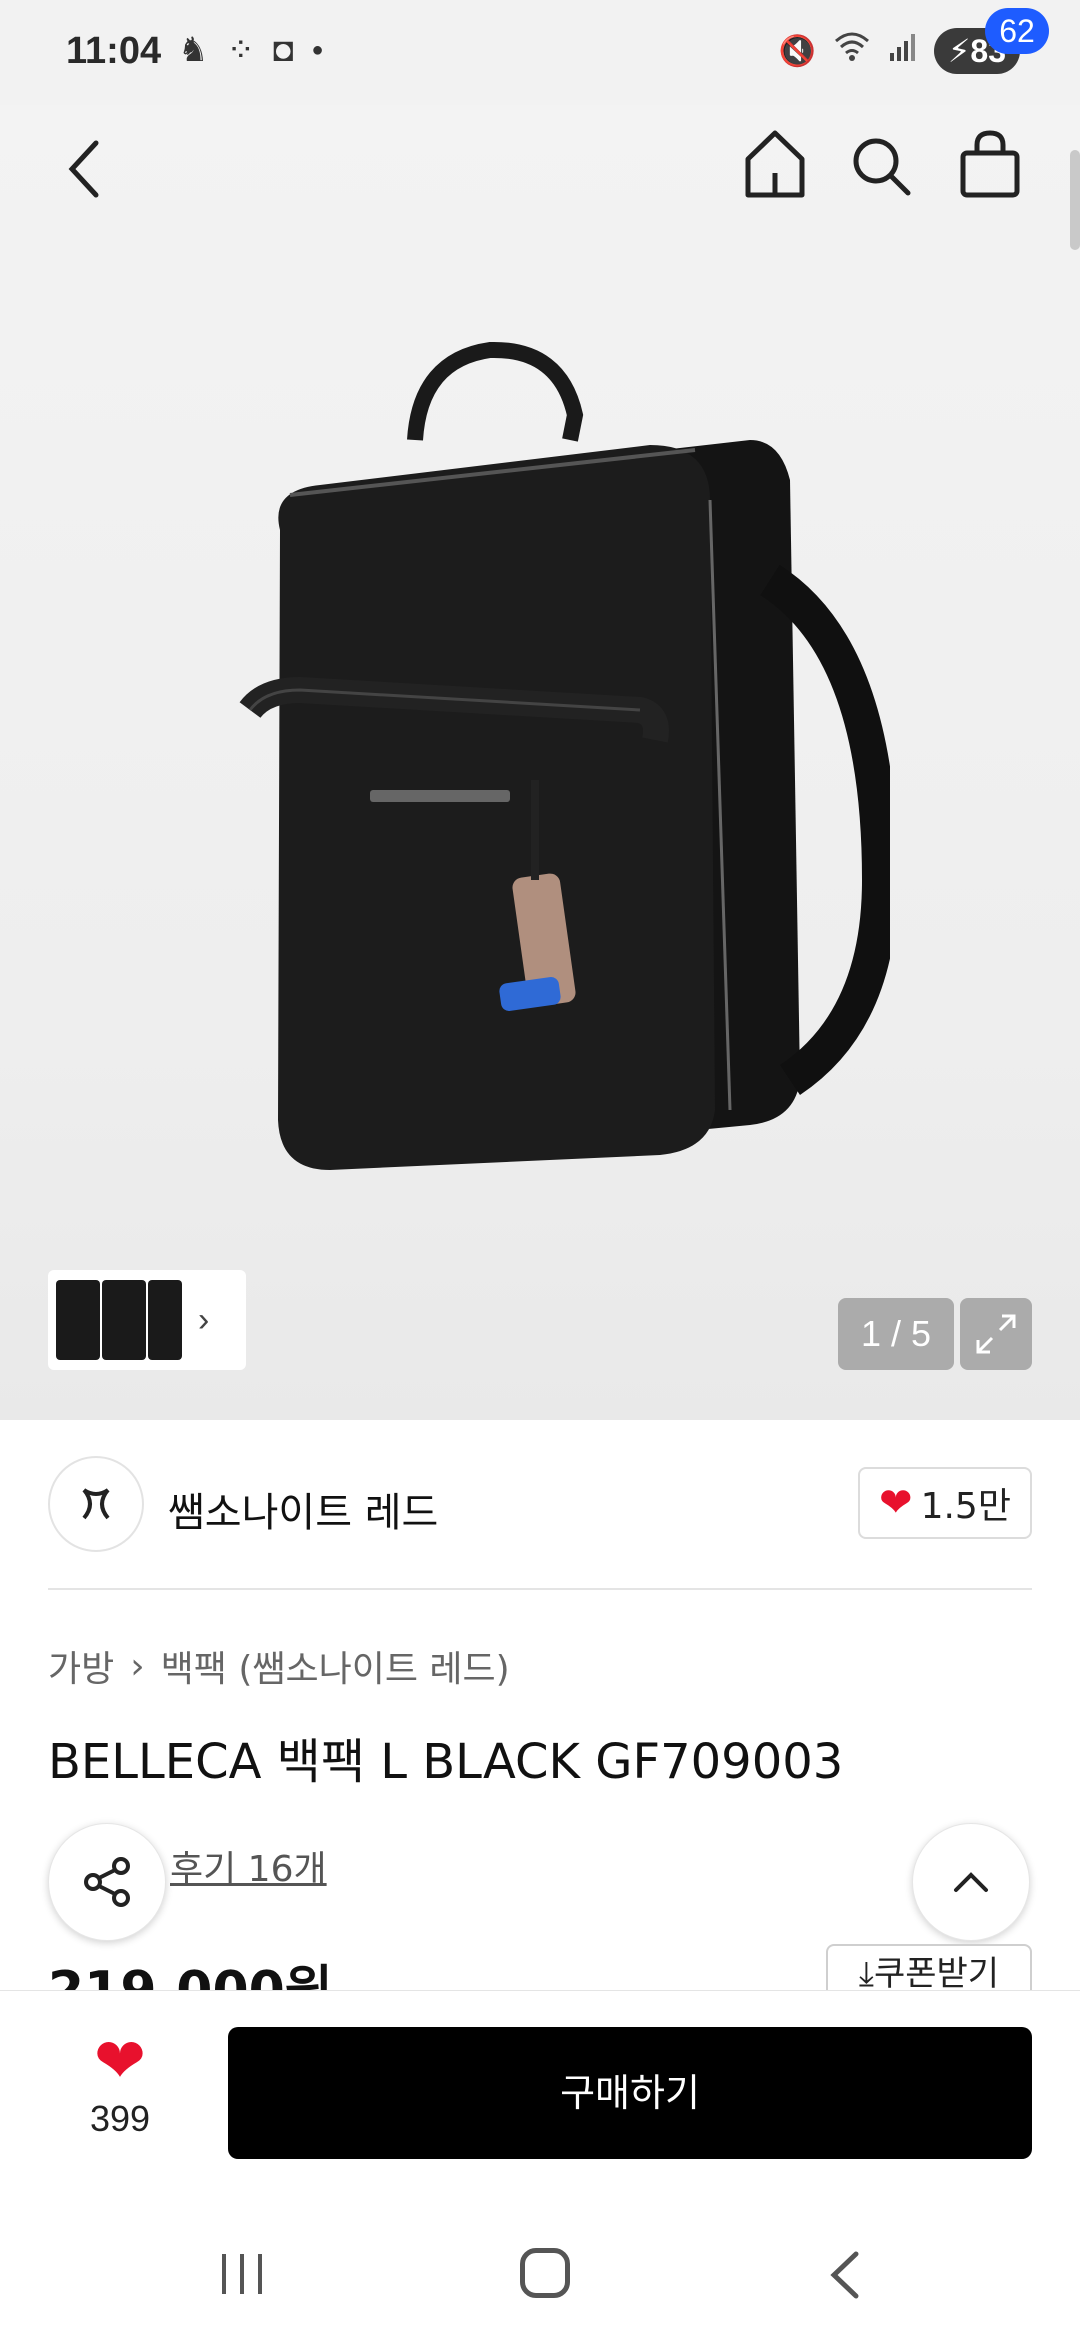 The width and height of the screenshot is (1080, 2340). What do you see at coordinates (630, 2093) in the screenshot?
I see `buy-button: 구매하기` at bounding box center [630, 2093].